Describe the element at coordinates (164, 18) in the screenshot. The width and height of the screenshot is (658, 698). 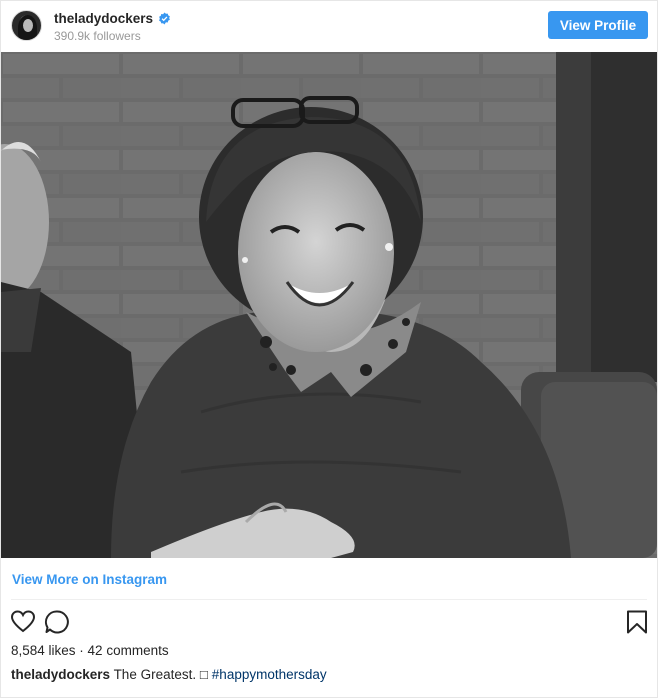
I see `verified-icon` at that location.